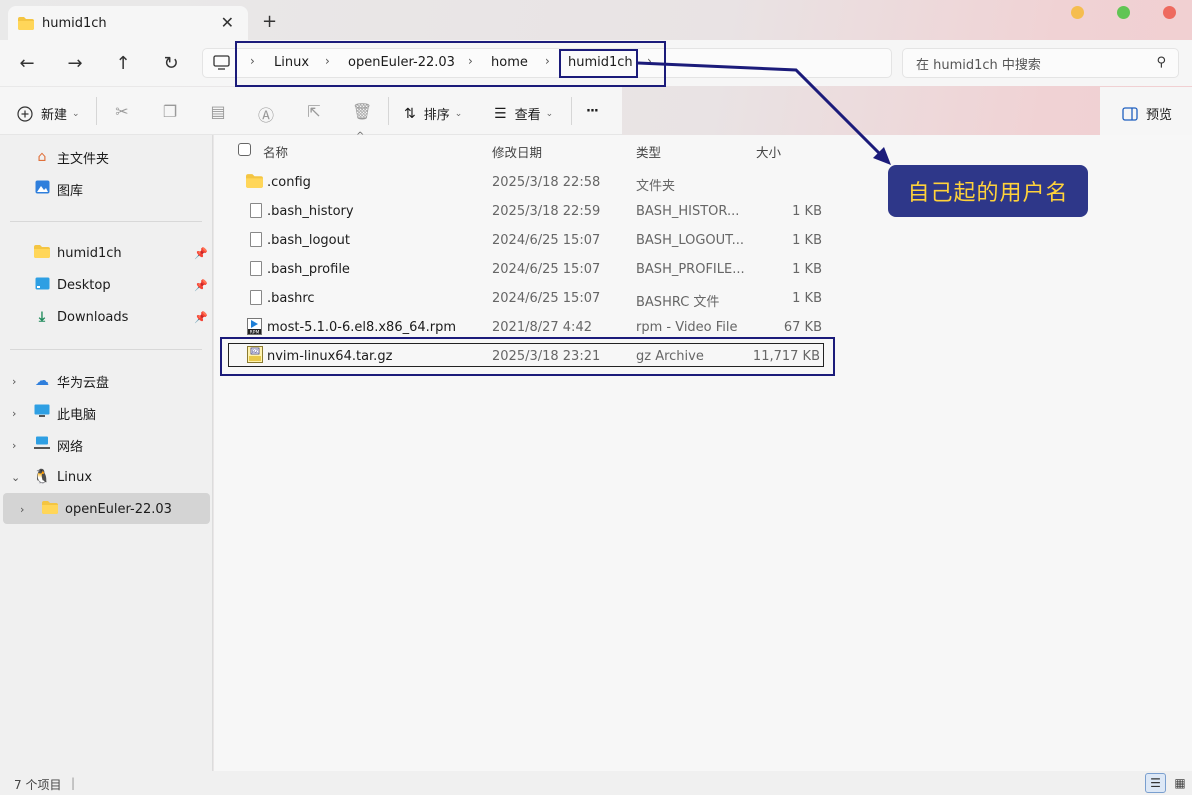 Image resolution: width=1192 pixels, height=795 pixels. What do you see at coordinates (1155, 783) in the screenshot?
I see `details-view-icon: ☰` at bounding box center [1155, 783].